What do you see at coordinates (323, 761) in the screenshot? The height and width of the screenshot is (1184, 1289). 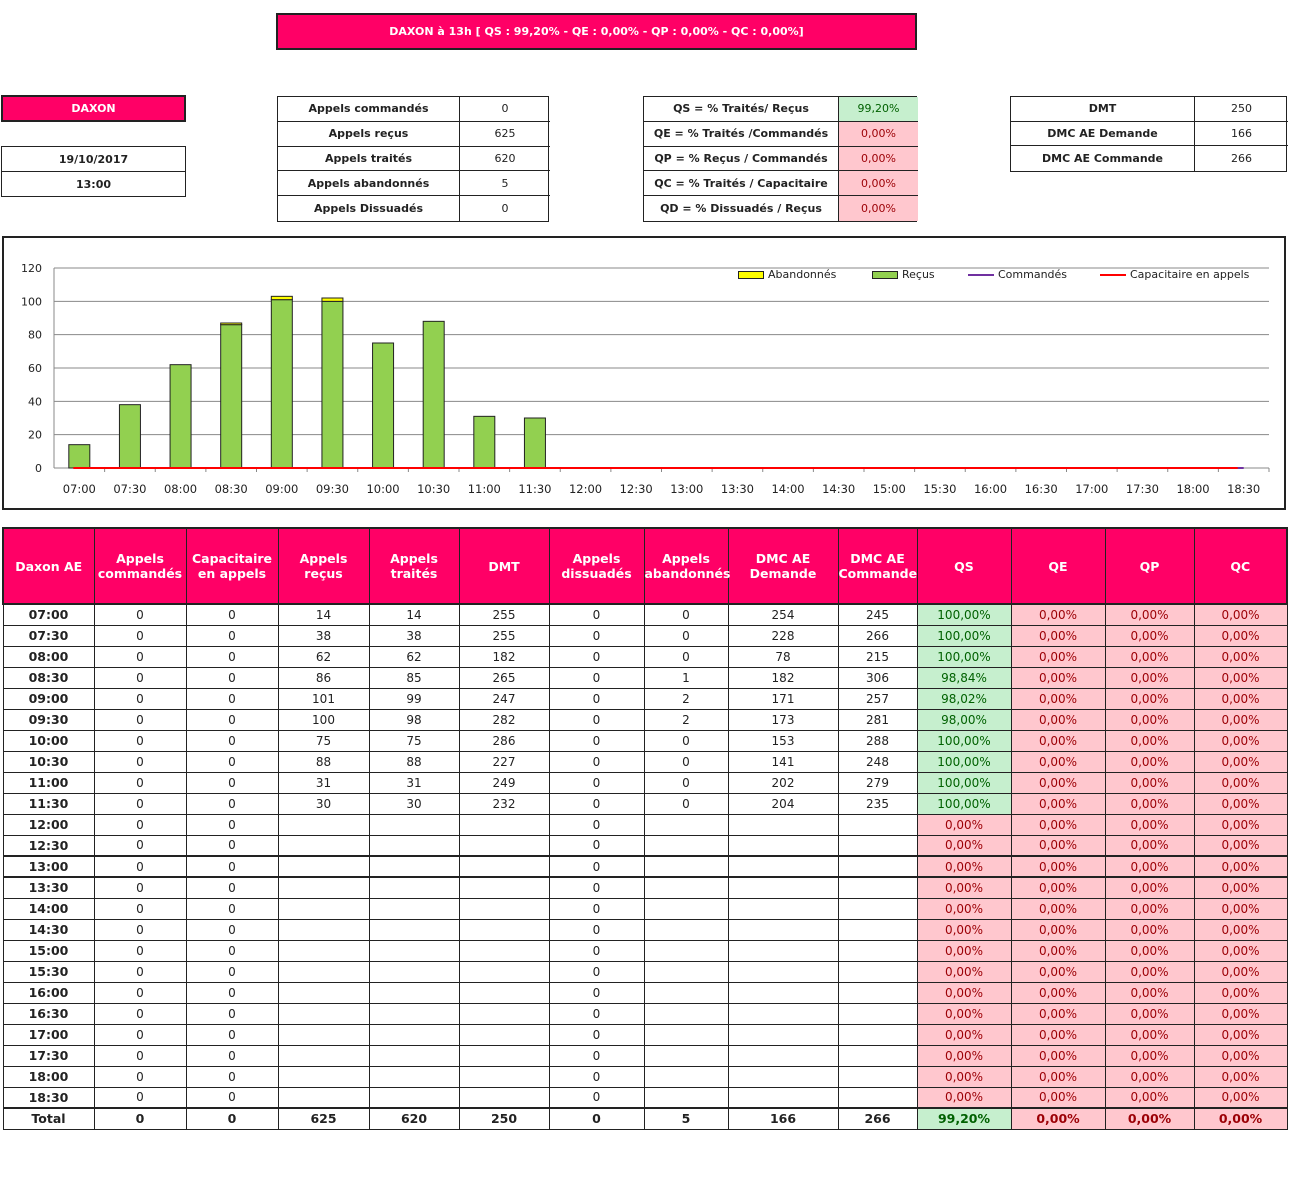 I see `cell-appels-recus: 88` at bounding box center [323, 761].